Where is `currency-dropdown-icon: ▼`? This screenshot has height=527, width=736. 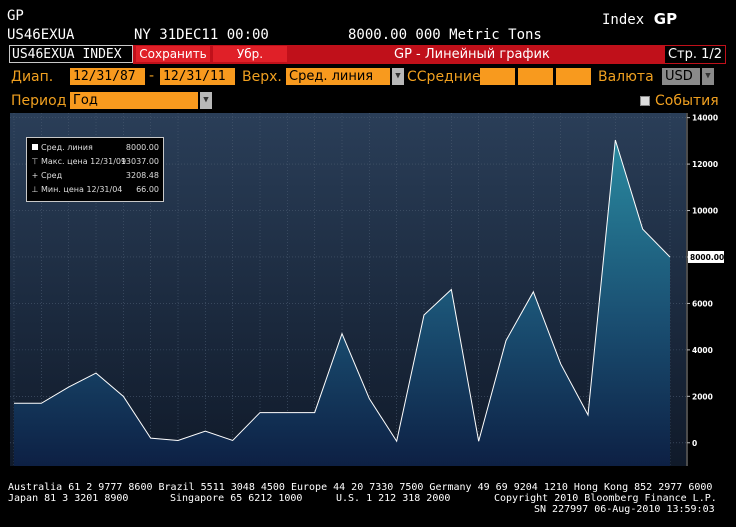
currency-dropdown-icon: ▼ is located at coordinates (708, 76).